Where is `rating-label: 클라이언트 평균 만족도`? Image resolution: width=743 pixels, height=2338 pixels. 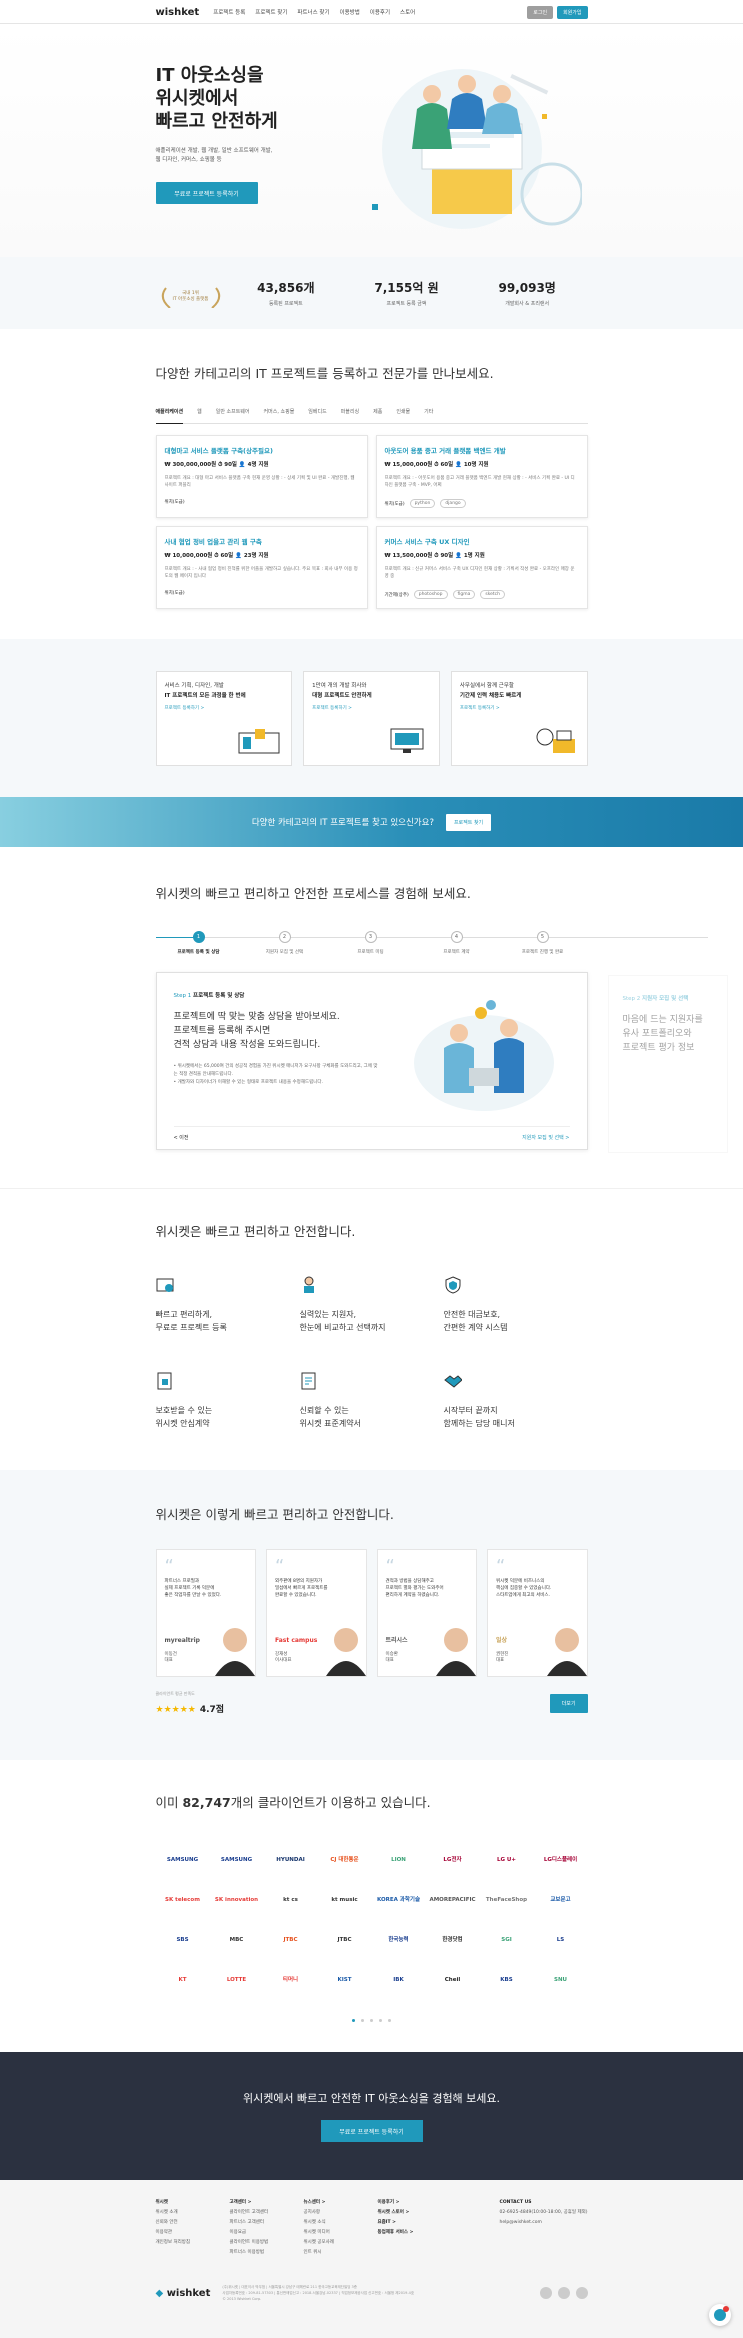 rating-label: 클라이언트 평균 만족도 is located at coordinates (175, 1693).